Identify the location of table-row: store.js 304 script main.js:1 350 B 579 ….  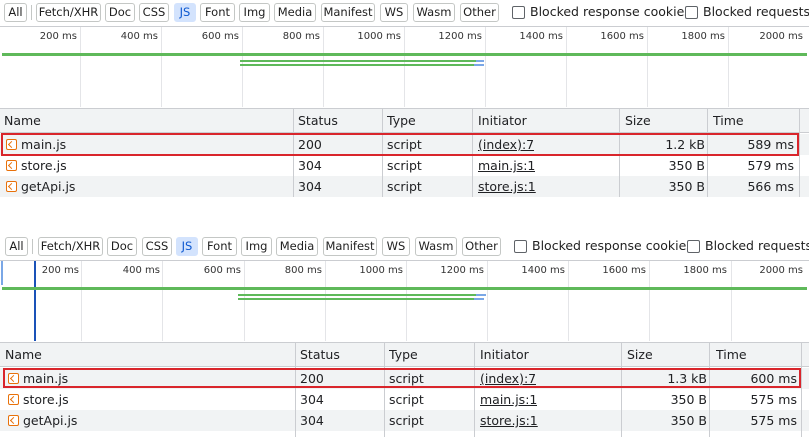
(404, 165).